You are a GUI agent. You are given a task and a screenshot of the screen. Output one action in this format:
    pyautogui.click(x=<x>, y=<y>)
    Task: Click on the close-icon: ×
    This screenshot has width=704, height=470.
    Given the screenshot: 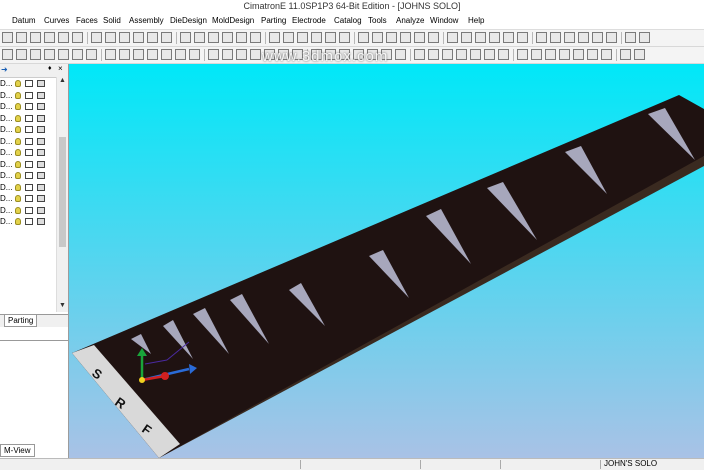 What is the action you would take?
    pyautogui.click(x=60, y=68)
    